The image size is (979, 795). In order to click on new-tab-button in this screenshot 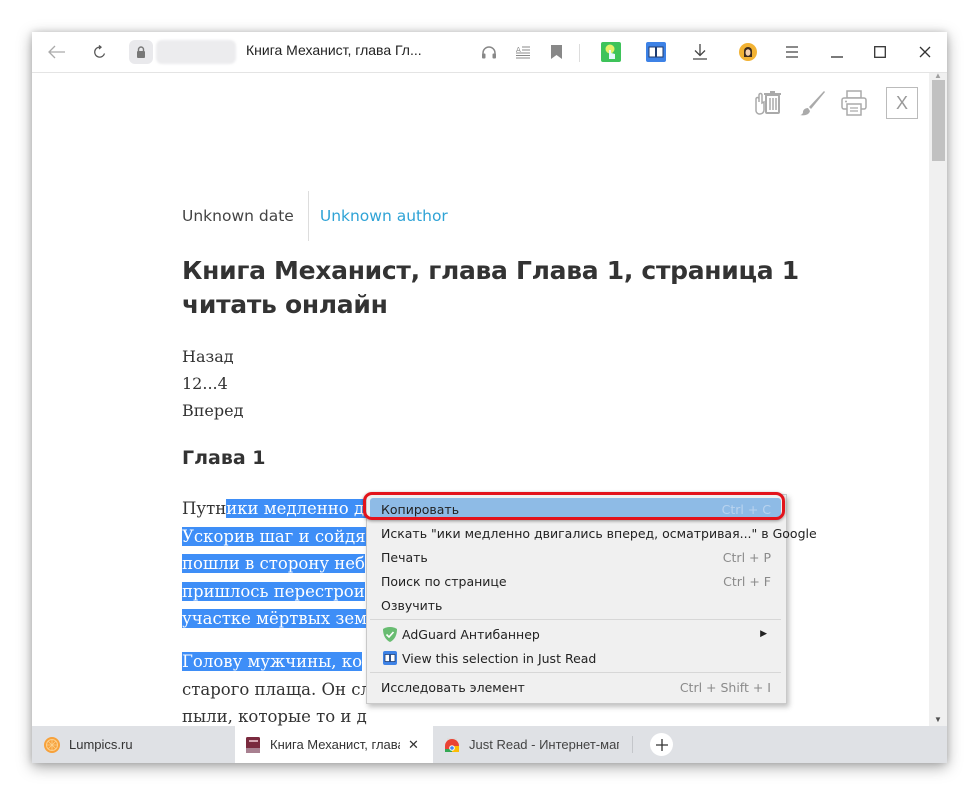, I will do `click(661, 744)`.